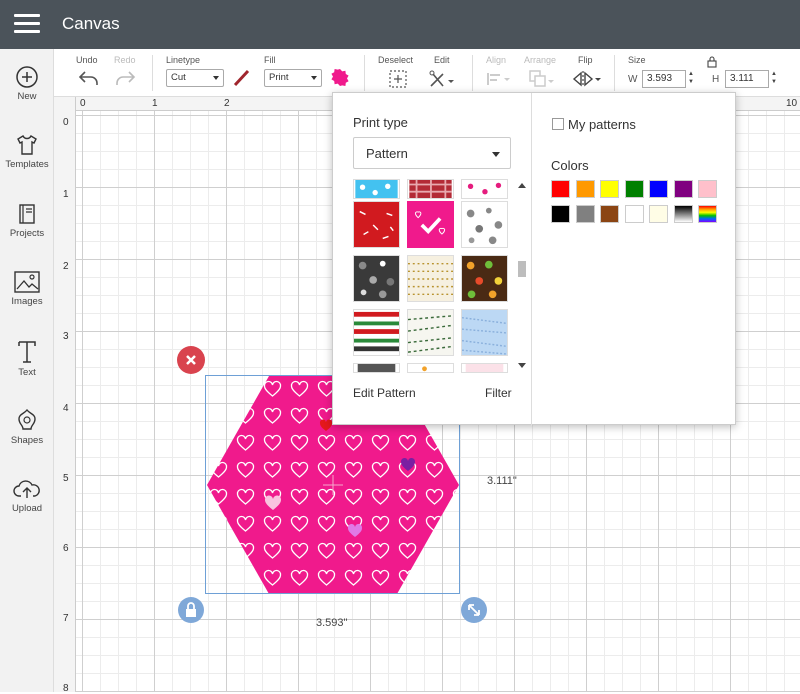 This screenshot has width=800, height=694. I want to click on flip-label: Flip, so click(585, 60).